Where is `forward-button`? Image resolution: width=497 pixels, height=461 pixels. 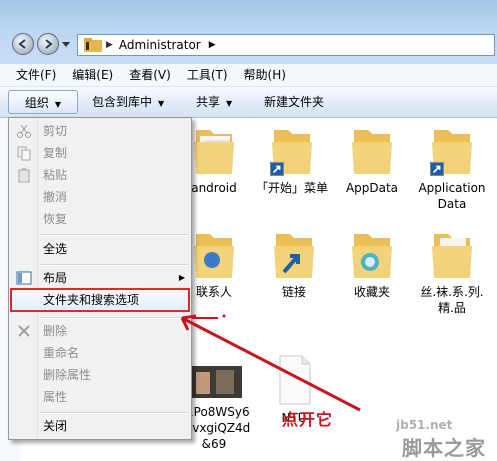
forward-button is located at coordinates (48, 44).